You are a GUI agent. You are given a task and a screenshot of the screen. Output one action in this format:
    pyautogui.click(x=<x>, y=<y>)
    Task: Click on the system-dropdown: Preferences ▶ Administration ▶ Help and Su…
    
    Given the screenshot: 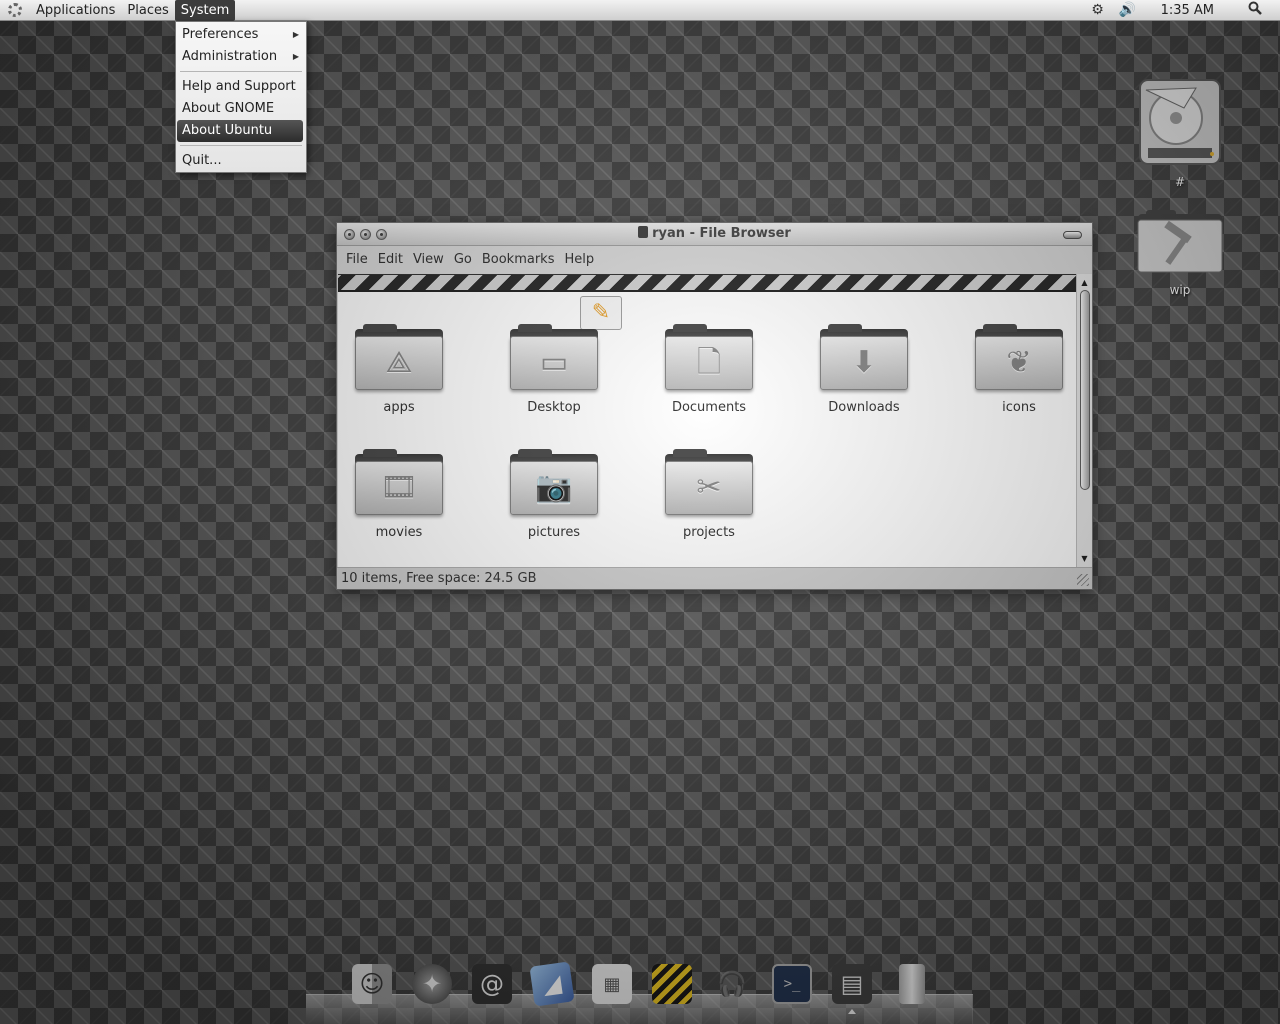 What is the action you would take?
    pyautogui.click(x=241, y=97)
    